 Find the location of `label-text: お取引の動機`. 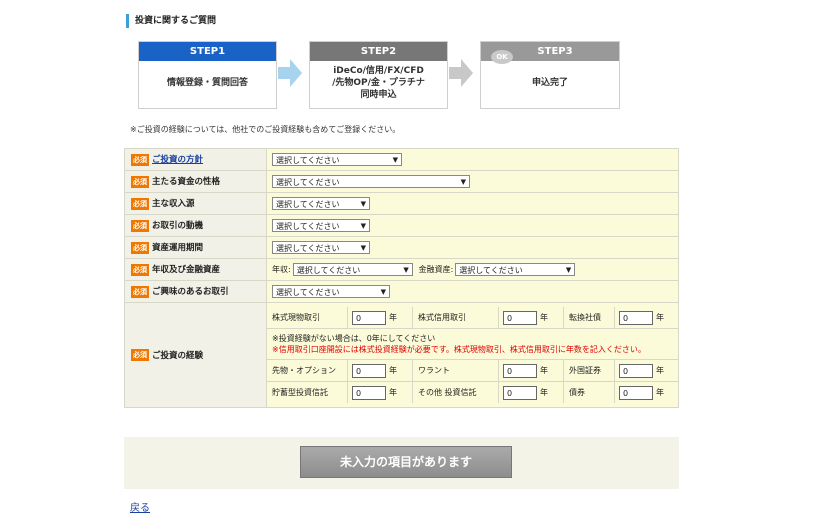

label-text: お取引の動機 is located at coordinates (178, 226).